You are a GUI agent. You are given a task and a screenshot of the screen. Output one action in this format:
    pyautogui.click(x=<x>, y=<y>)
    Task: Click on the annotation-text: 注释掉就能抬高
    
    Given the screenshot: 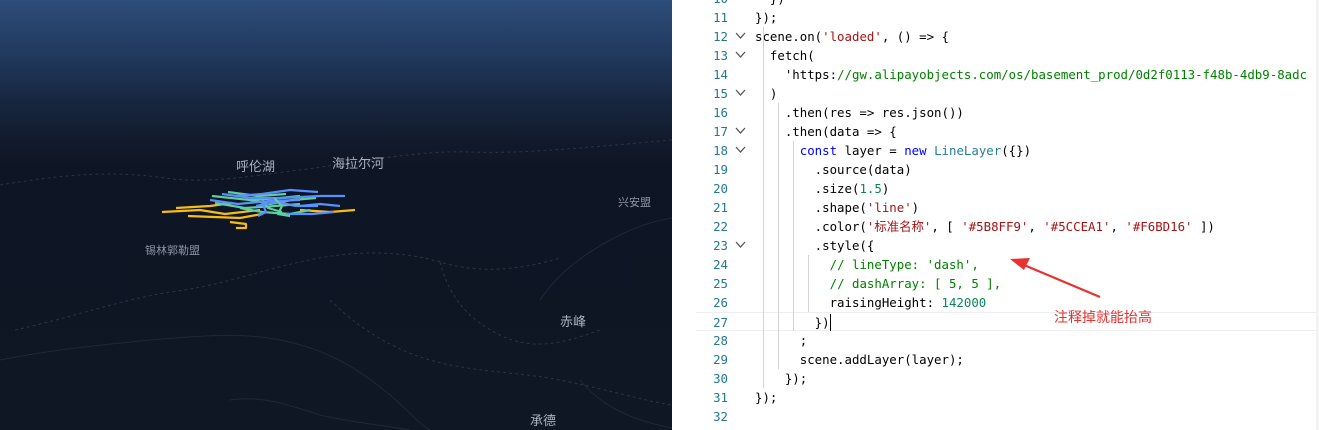 What is the action you would take?
    pyautogui.click(x=1103, y=318)
    